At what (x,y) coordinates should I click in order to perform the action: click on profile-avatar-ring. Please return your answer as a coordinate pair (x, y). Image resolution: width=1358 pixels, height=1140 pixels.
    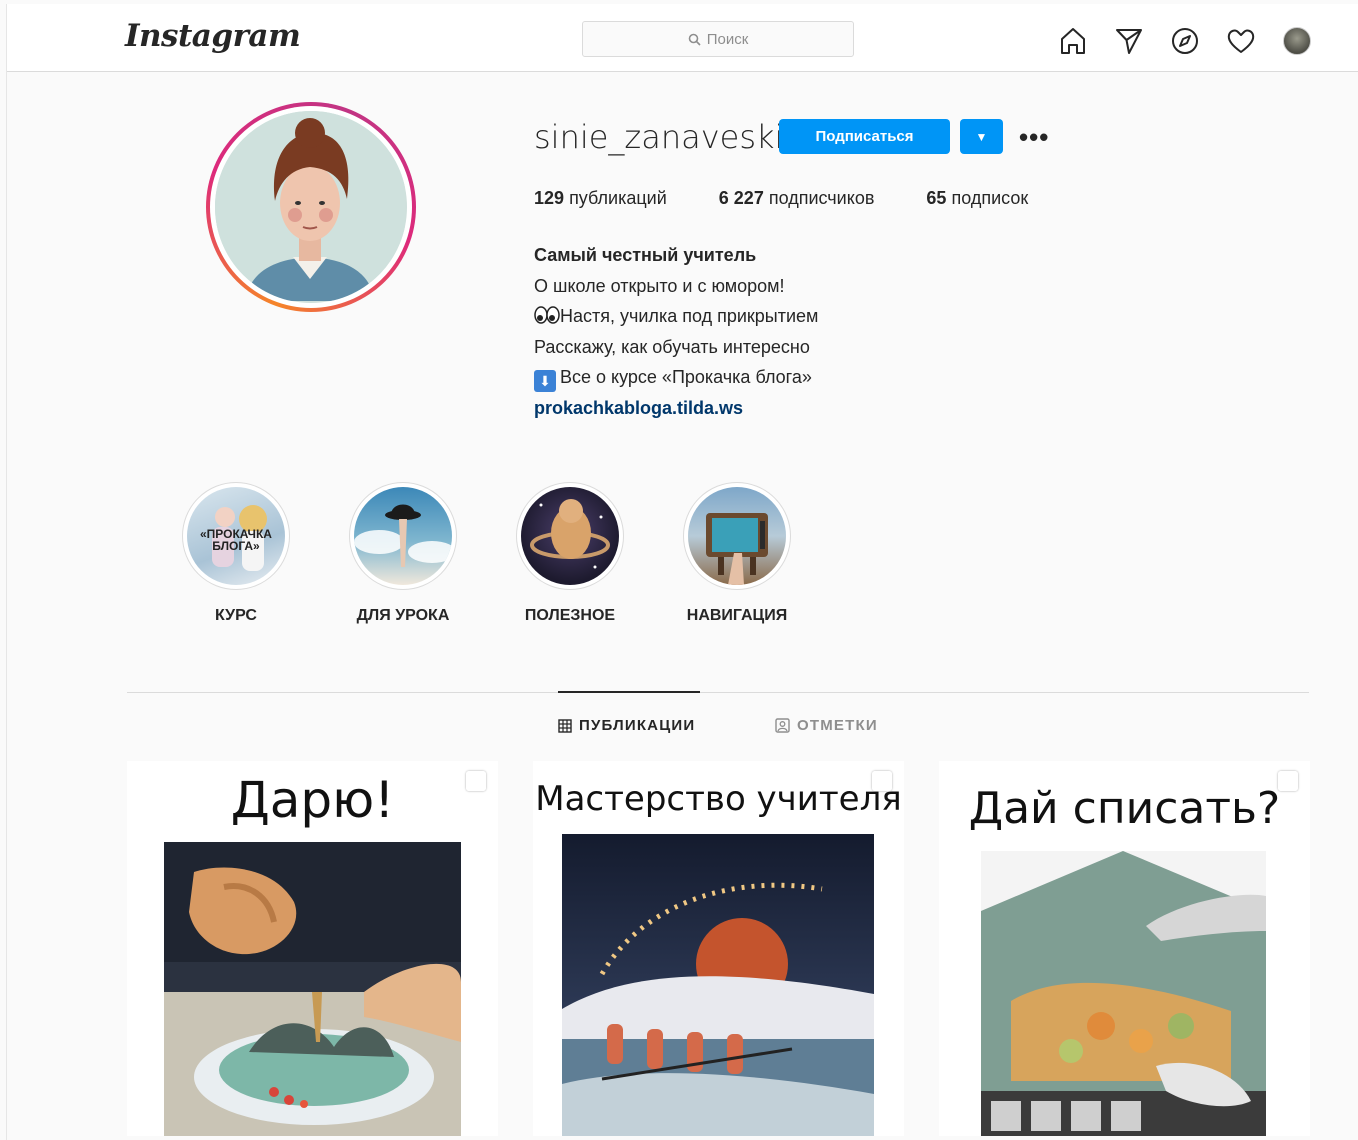
    Looking at the image, I should click on (311, 207).